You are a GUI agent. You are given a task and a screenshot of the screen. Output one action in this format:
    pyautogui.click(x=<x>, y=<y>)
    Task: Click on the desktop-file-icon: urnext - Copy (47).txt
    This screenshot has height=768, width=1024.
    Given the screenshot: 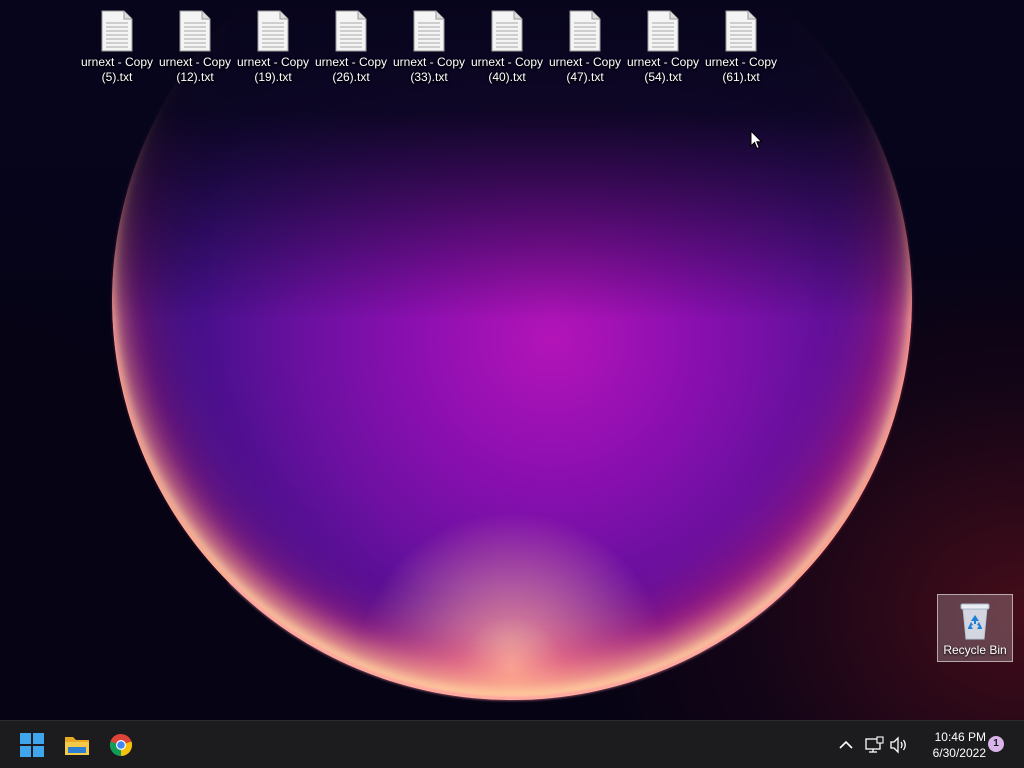 What is the action you would take?
    pyautogui.click(x=585, y=47)
    